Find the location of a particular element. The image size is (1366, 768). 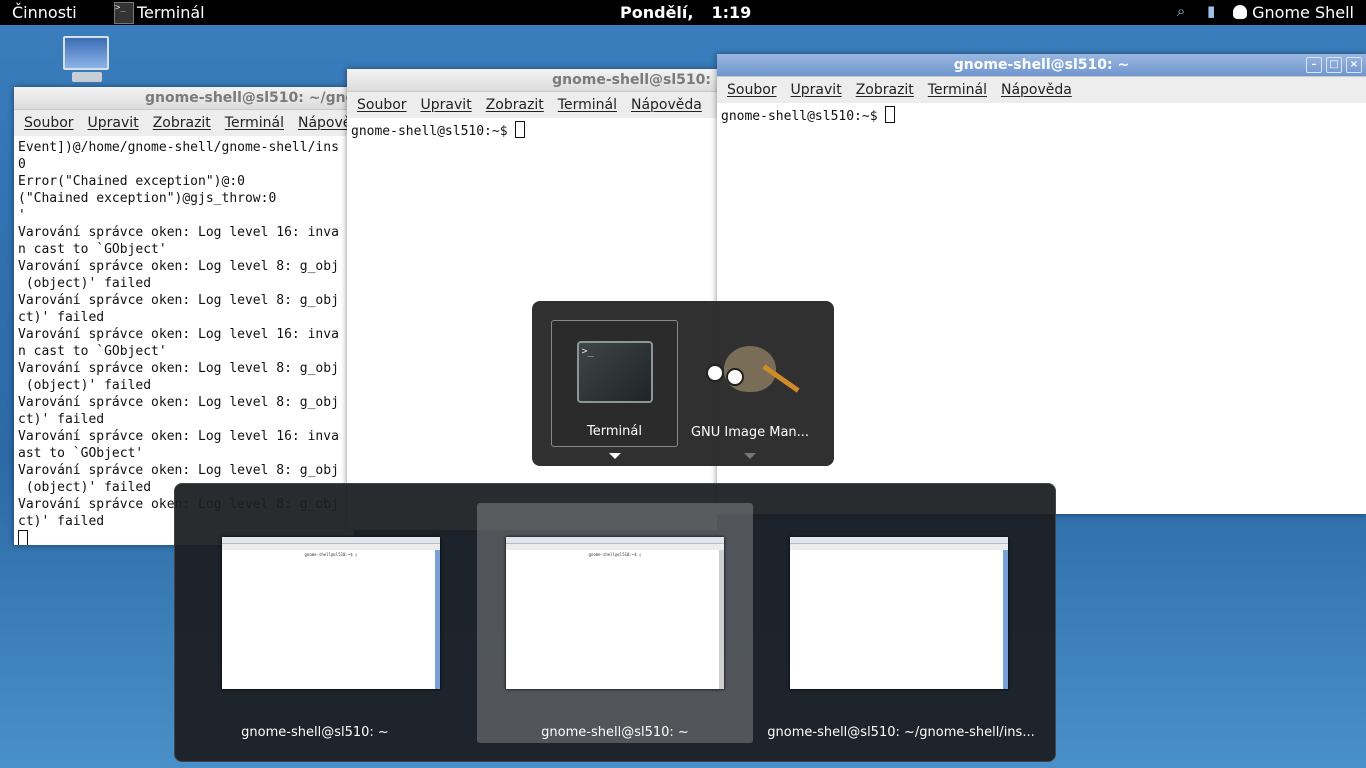

app-menu-button: >_ Terminál is located at coordinates (159, 12).